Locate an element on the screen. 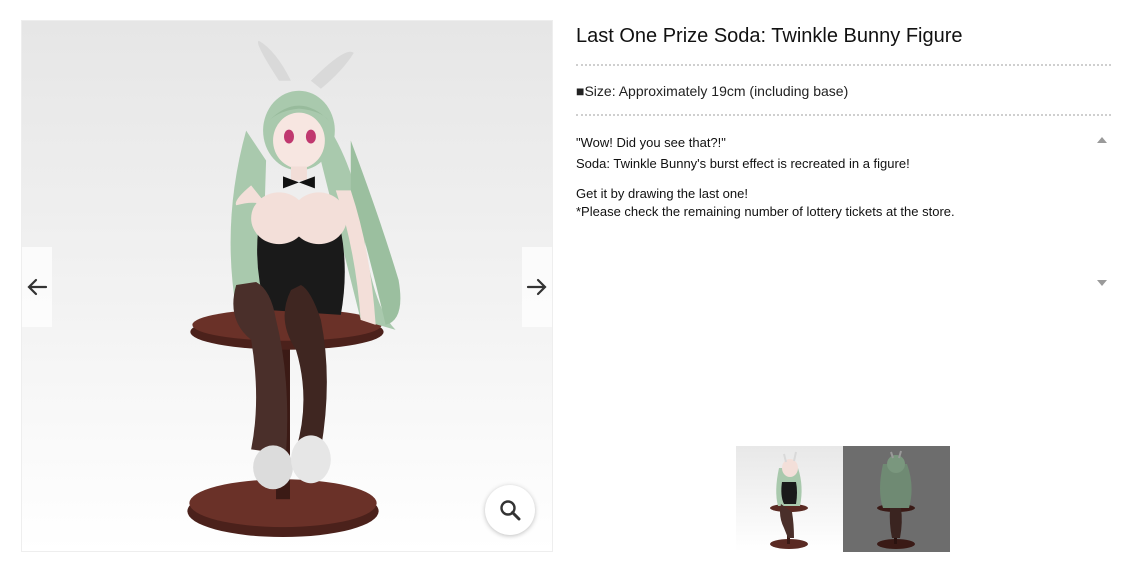 Image resolution: width=1127 pixels, height=569 pixels. thumbnail-front-view is located at coordinates (789, 499).